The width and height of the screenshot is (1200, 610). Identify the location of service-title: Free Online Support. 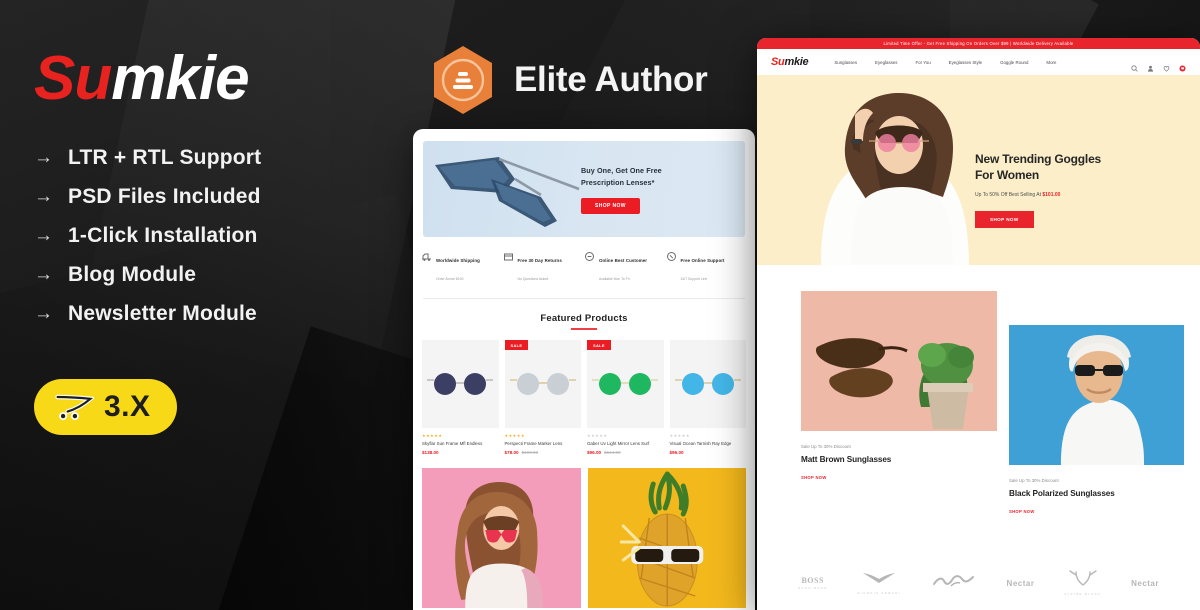
(702, 260).